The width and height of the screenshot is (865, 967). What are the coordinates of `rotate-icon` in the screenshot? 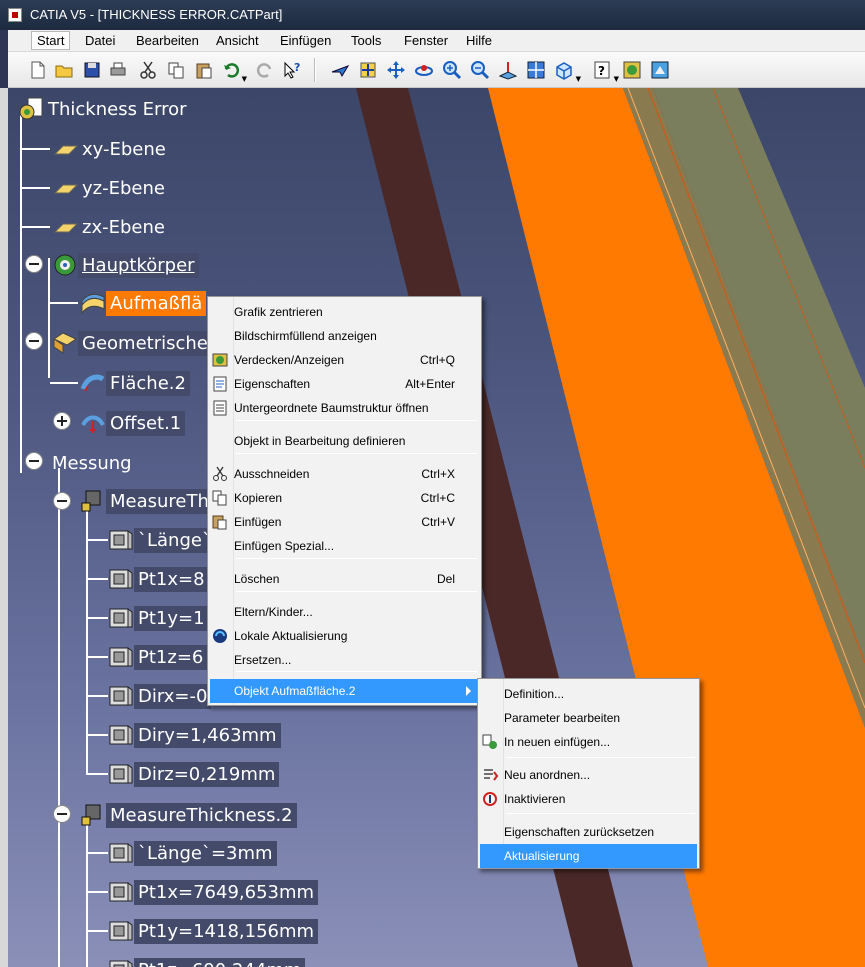 It's located at (424, 70).